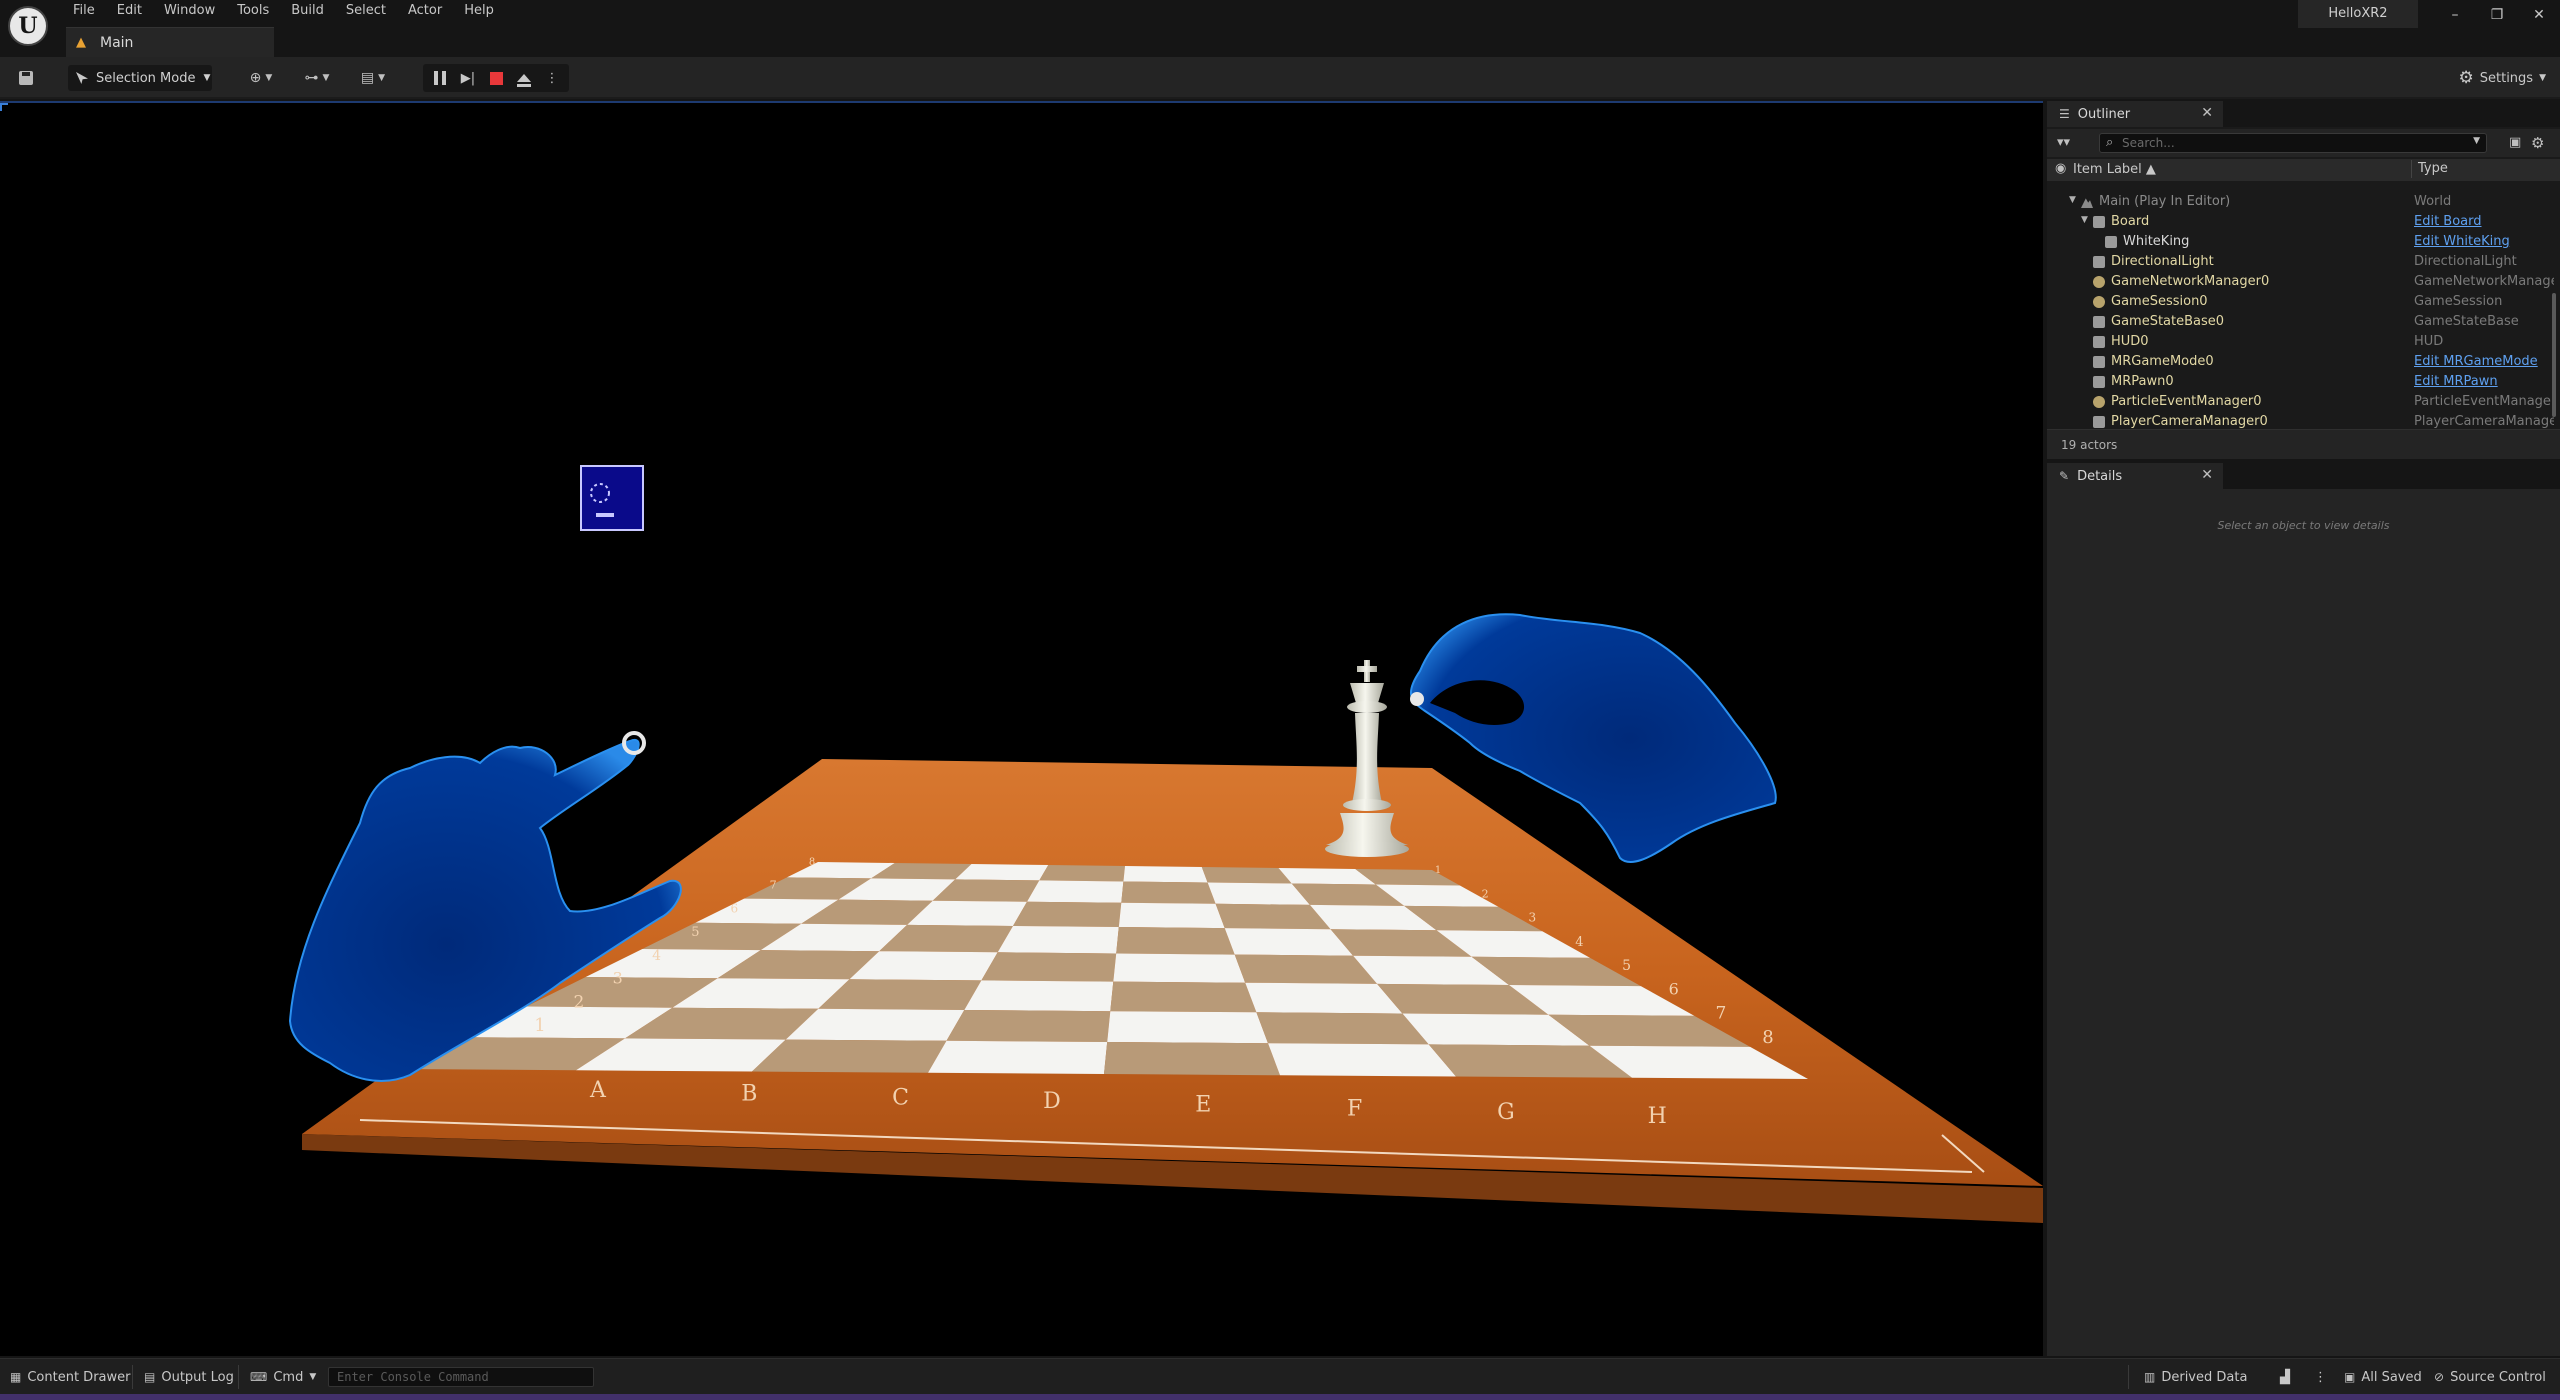 The width and height of the screenshot is (2560, 1400). What do you see at coordinates (2303, 262) in the screenshot?
I see `outliner-row: DirectionalLight DirectionalLight` at bounding box center [2303, 262].